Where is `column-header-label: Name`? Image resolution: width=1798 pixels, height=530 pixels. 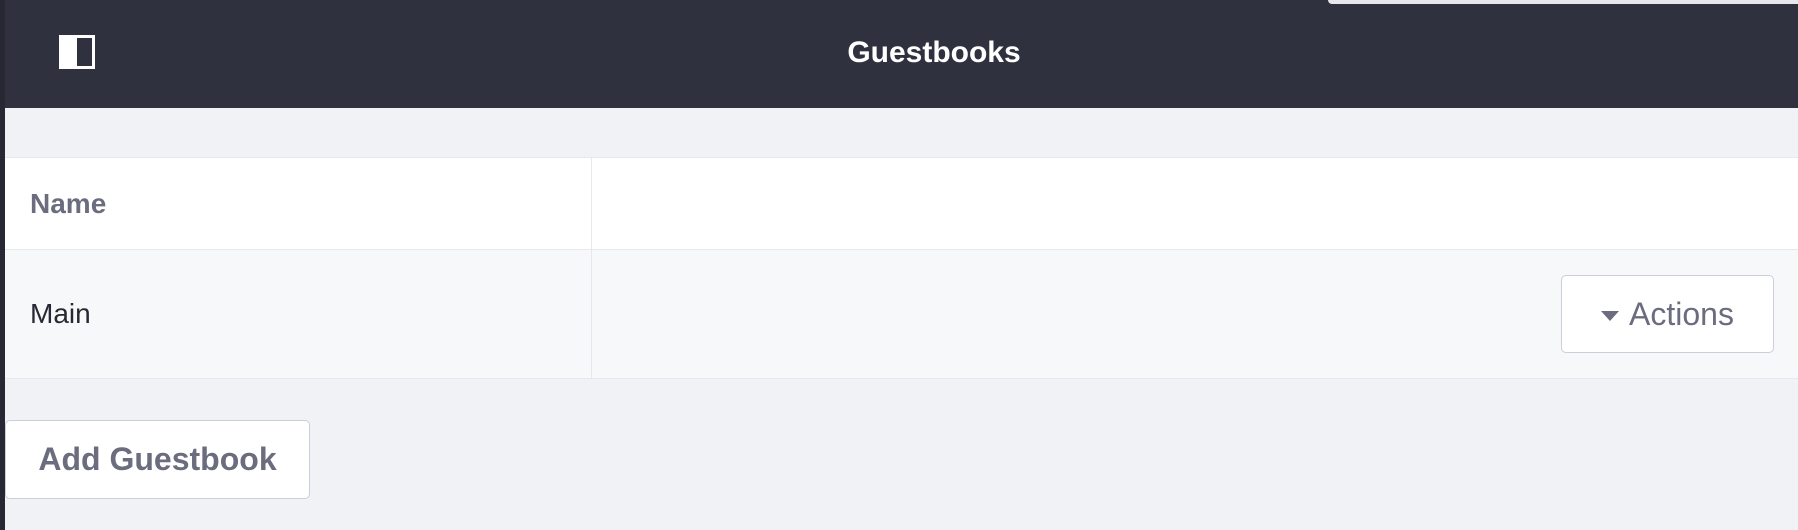 column-header-label: Name is located at coordinates (68, 203).